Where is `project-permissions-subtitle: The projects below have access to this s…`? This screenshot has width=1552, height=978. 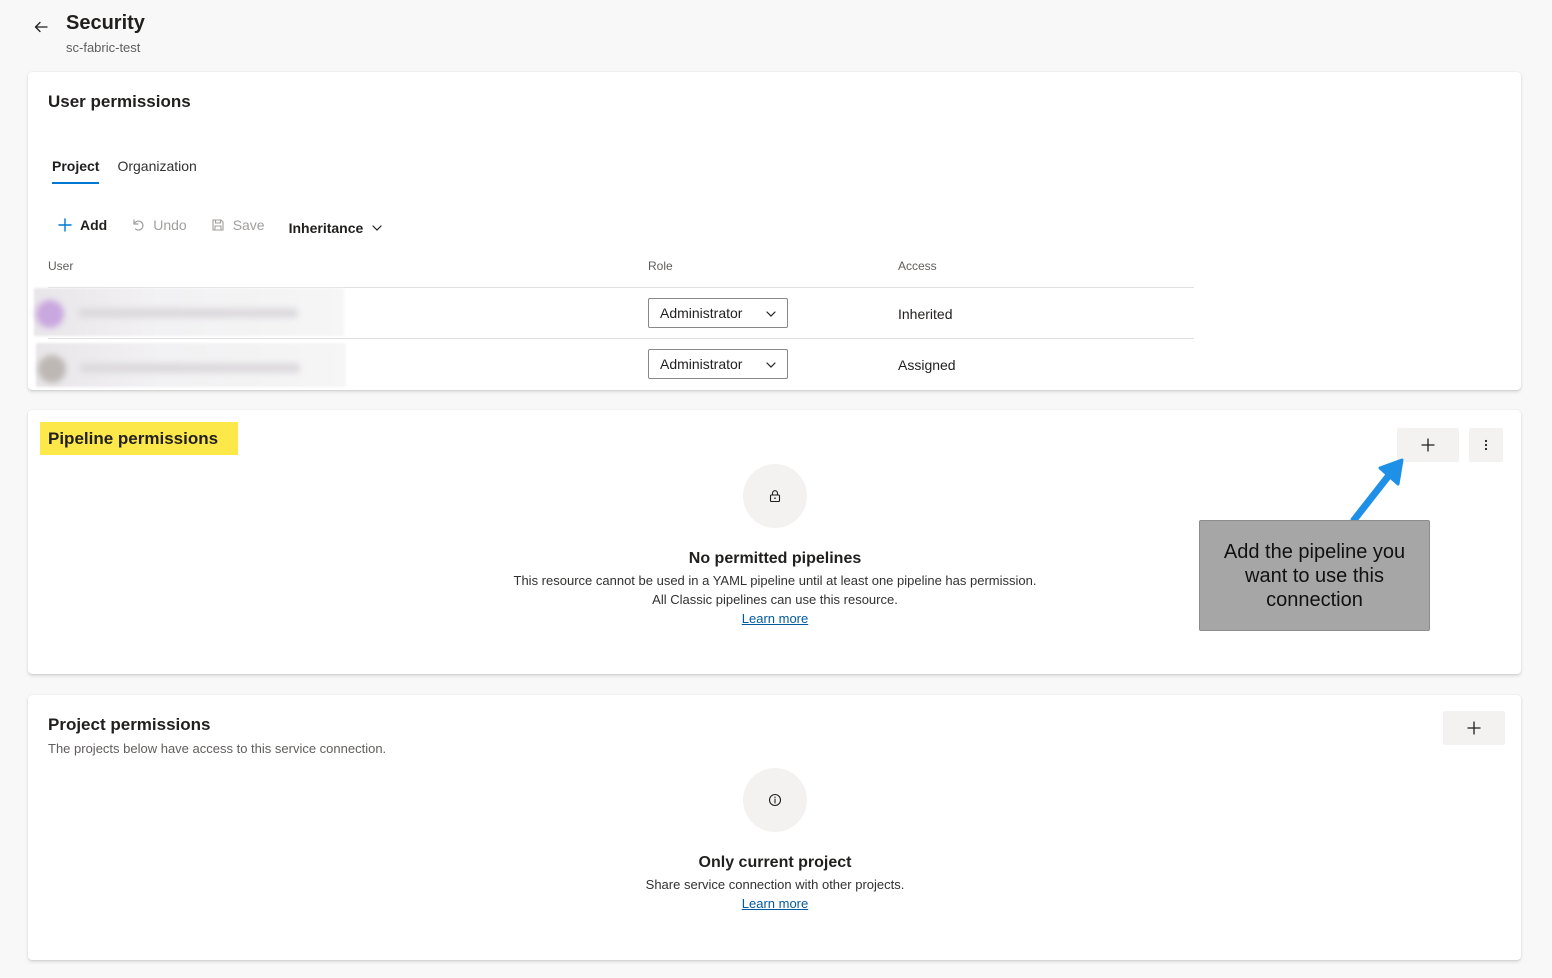
project-permissions-subtitle: The projects below have access to this s… is located at coordinates (217, 748).